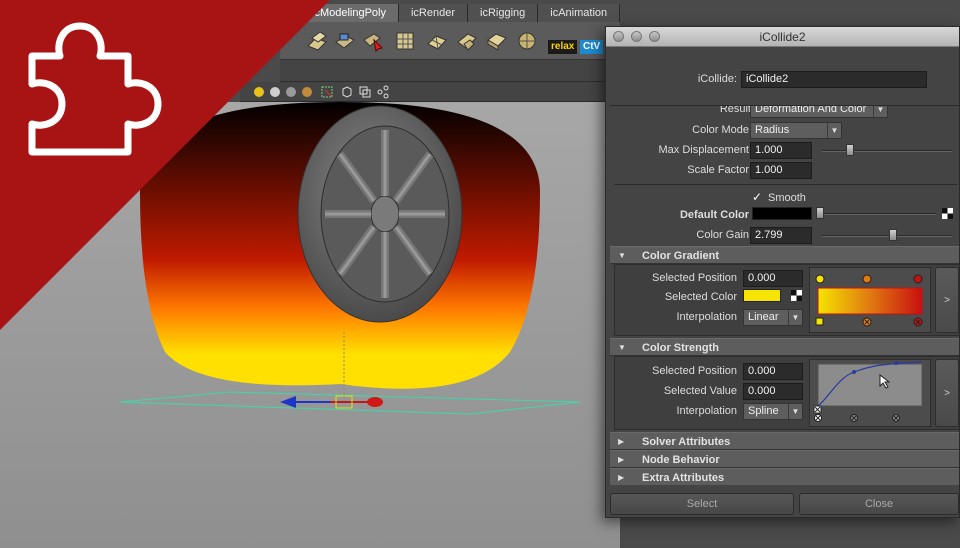 The height and width of the screenshot is (548, 960). What do you see at coordinates (820, 213) in the screenshot?
I see `default-color-slider-handle` at bounding box center [820, 213].